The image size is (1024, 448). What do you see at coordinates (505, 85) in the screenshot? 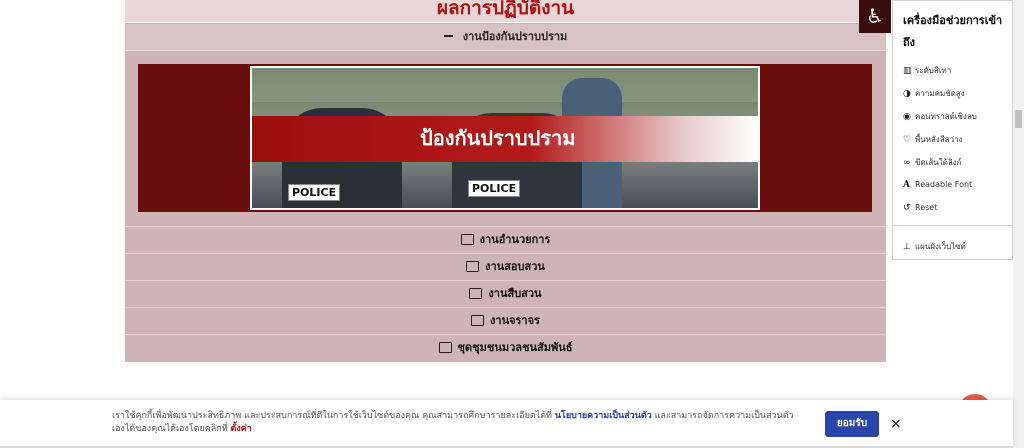
I see `photo-background` at bounding box center [505, 85].